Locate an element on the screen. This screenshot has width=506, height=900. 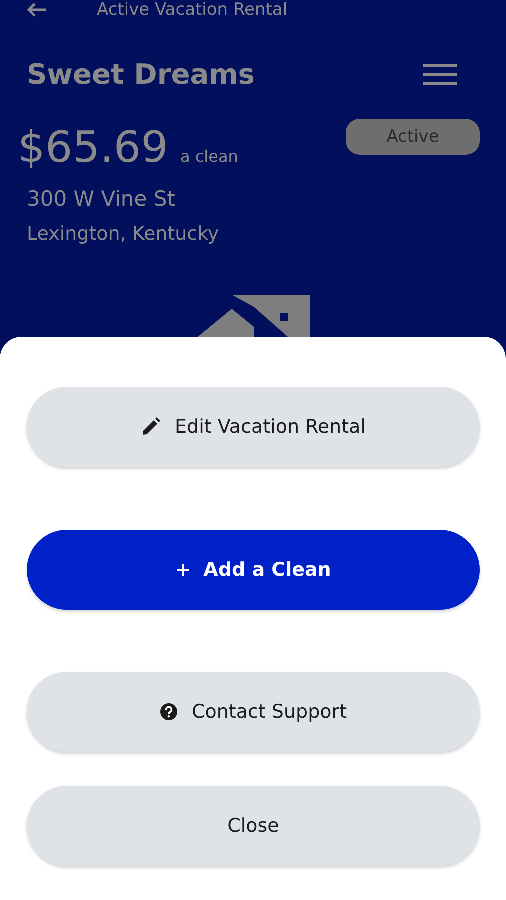
price: $65.69 is located at coordinates (93, 148).